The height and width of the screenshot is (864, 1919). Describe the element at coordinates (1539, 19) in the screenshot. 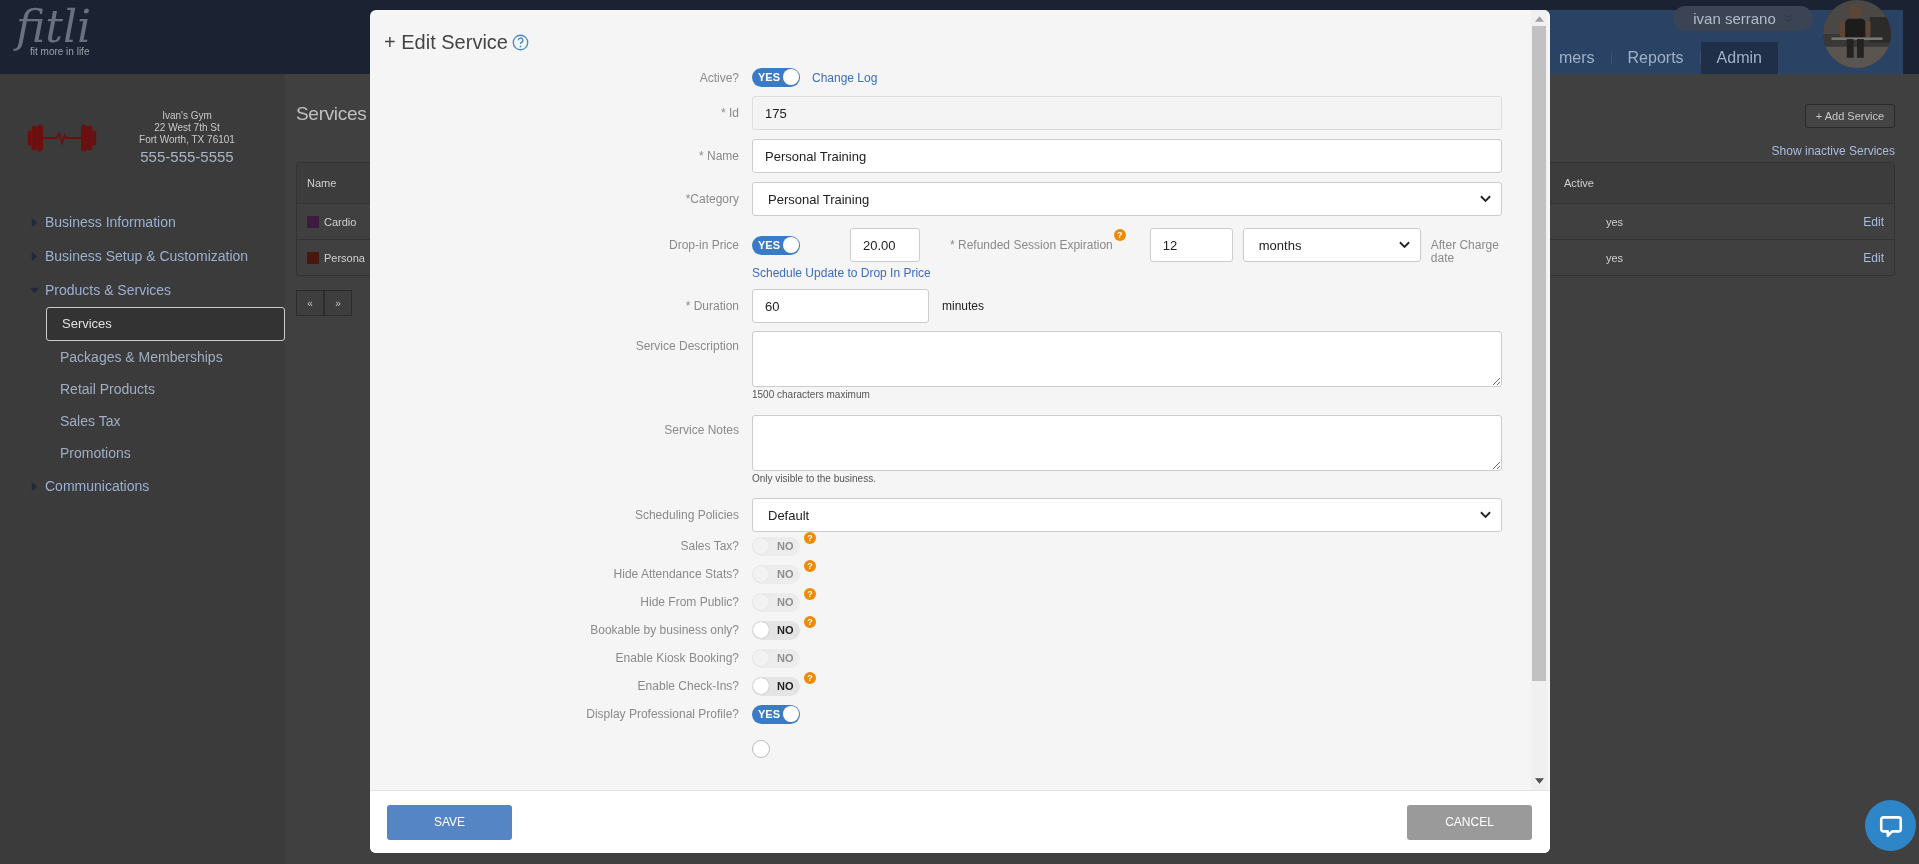

I see `scroll-up-icon` at that location.